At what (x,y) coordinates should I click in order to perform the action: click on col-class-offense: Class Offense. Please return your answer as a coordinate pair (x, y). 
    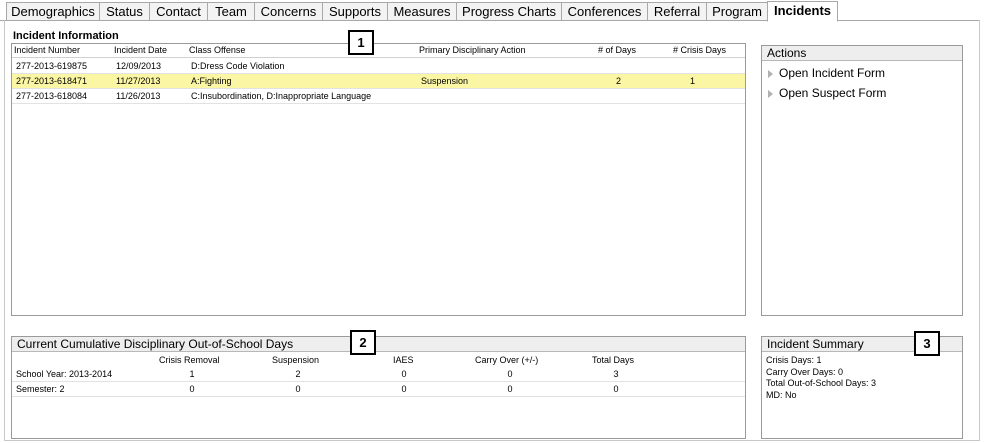
    Looking at the image, I should click on (217, 50).